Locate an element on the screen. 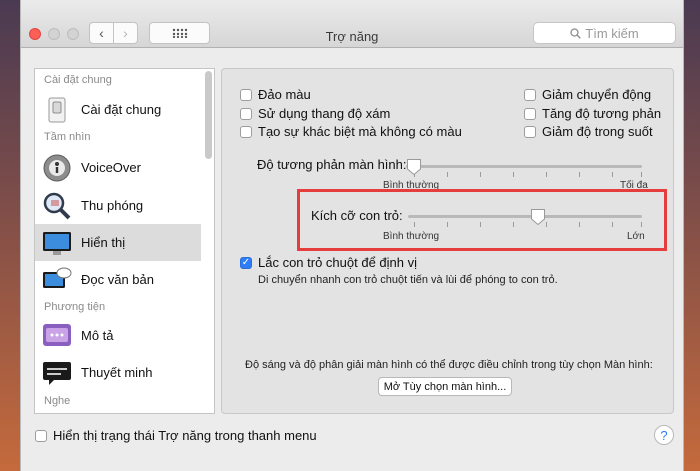  sidebar-item-zoom: Thu phóng is located at coordinates (118, 205).